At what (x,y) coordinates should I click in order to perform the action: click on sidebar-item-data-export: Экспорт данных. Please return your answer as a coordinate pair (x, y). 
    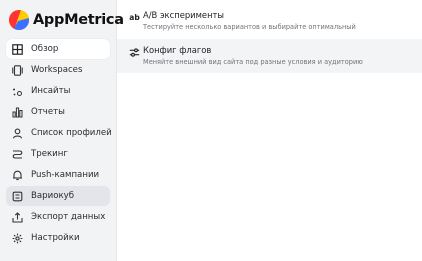
    Looking at the image, I should click on (58, 217).